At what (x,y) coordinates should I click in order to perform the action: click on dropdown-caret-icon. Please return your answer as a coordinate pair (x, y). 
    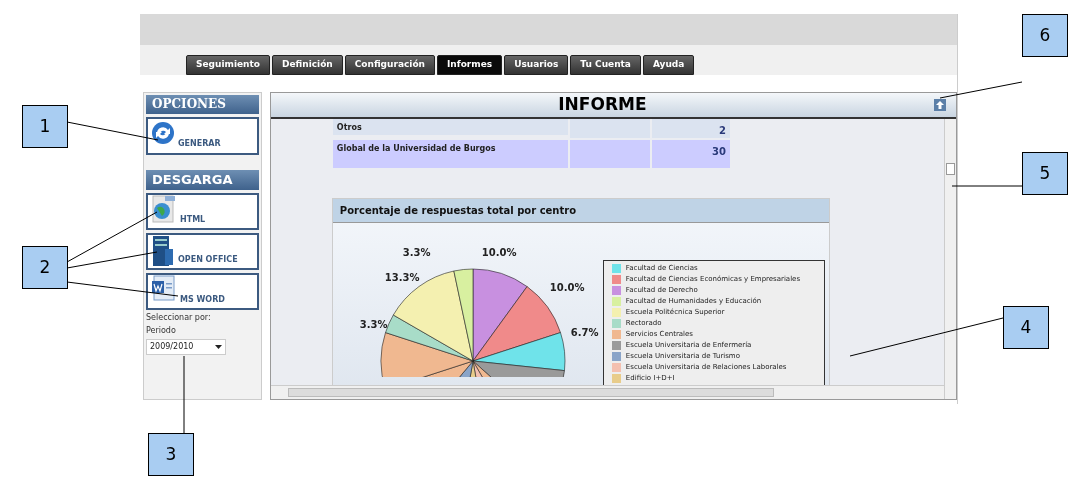
    Looking at the image, I should click on (218, 347).